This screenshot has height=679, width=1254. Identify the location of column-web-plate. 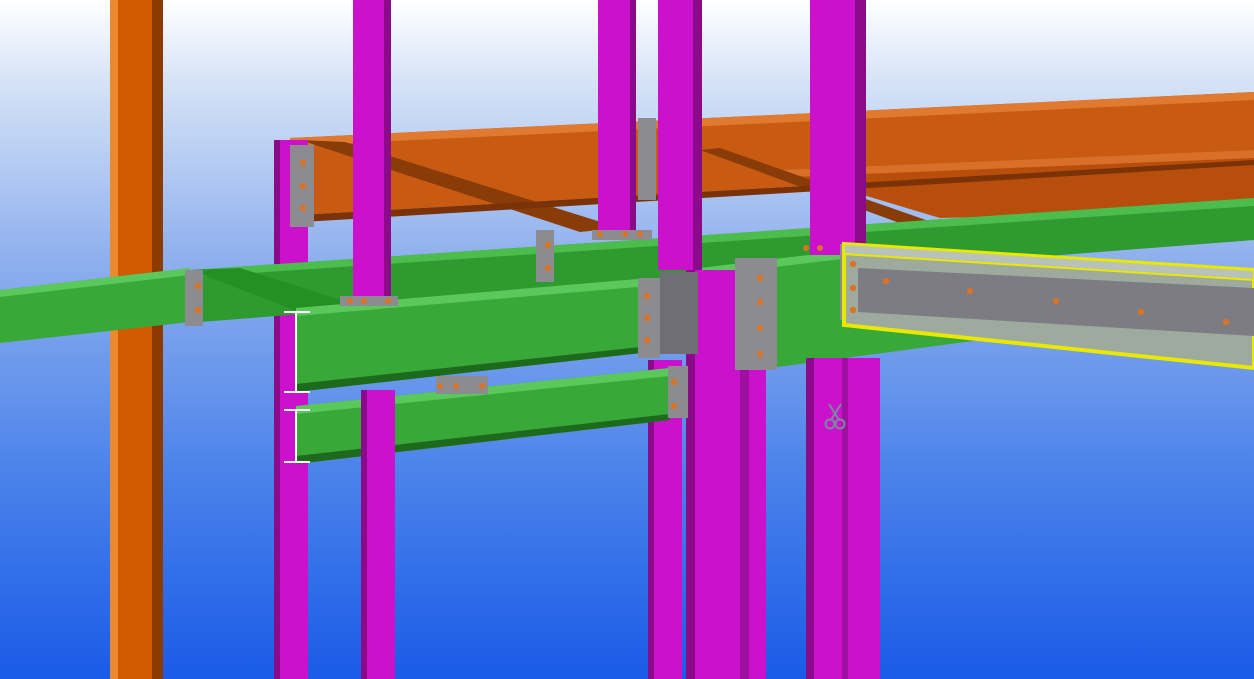
(679, 313).